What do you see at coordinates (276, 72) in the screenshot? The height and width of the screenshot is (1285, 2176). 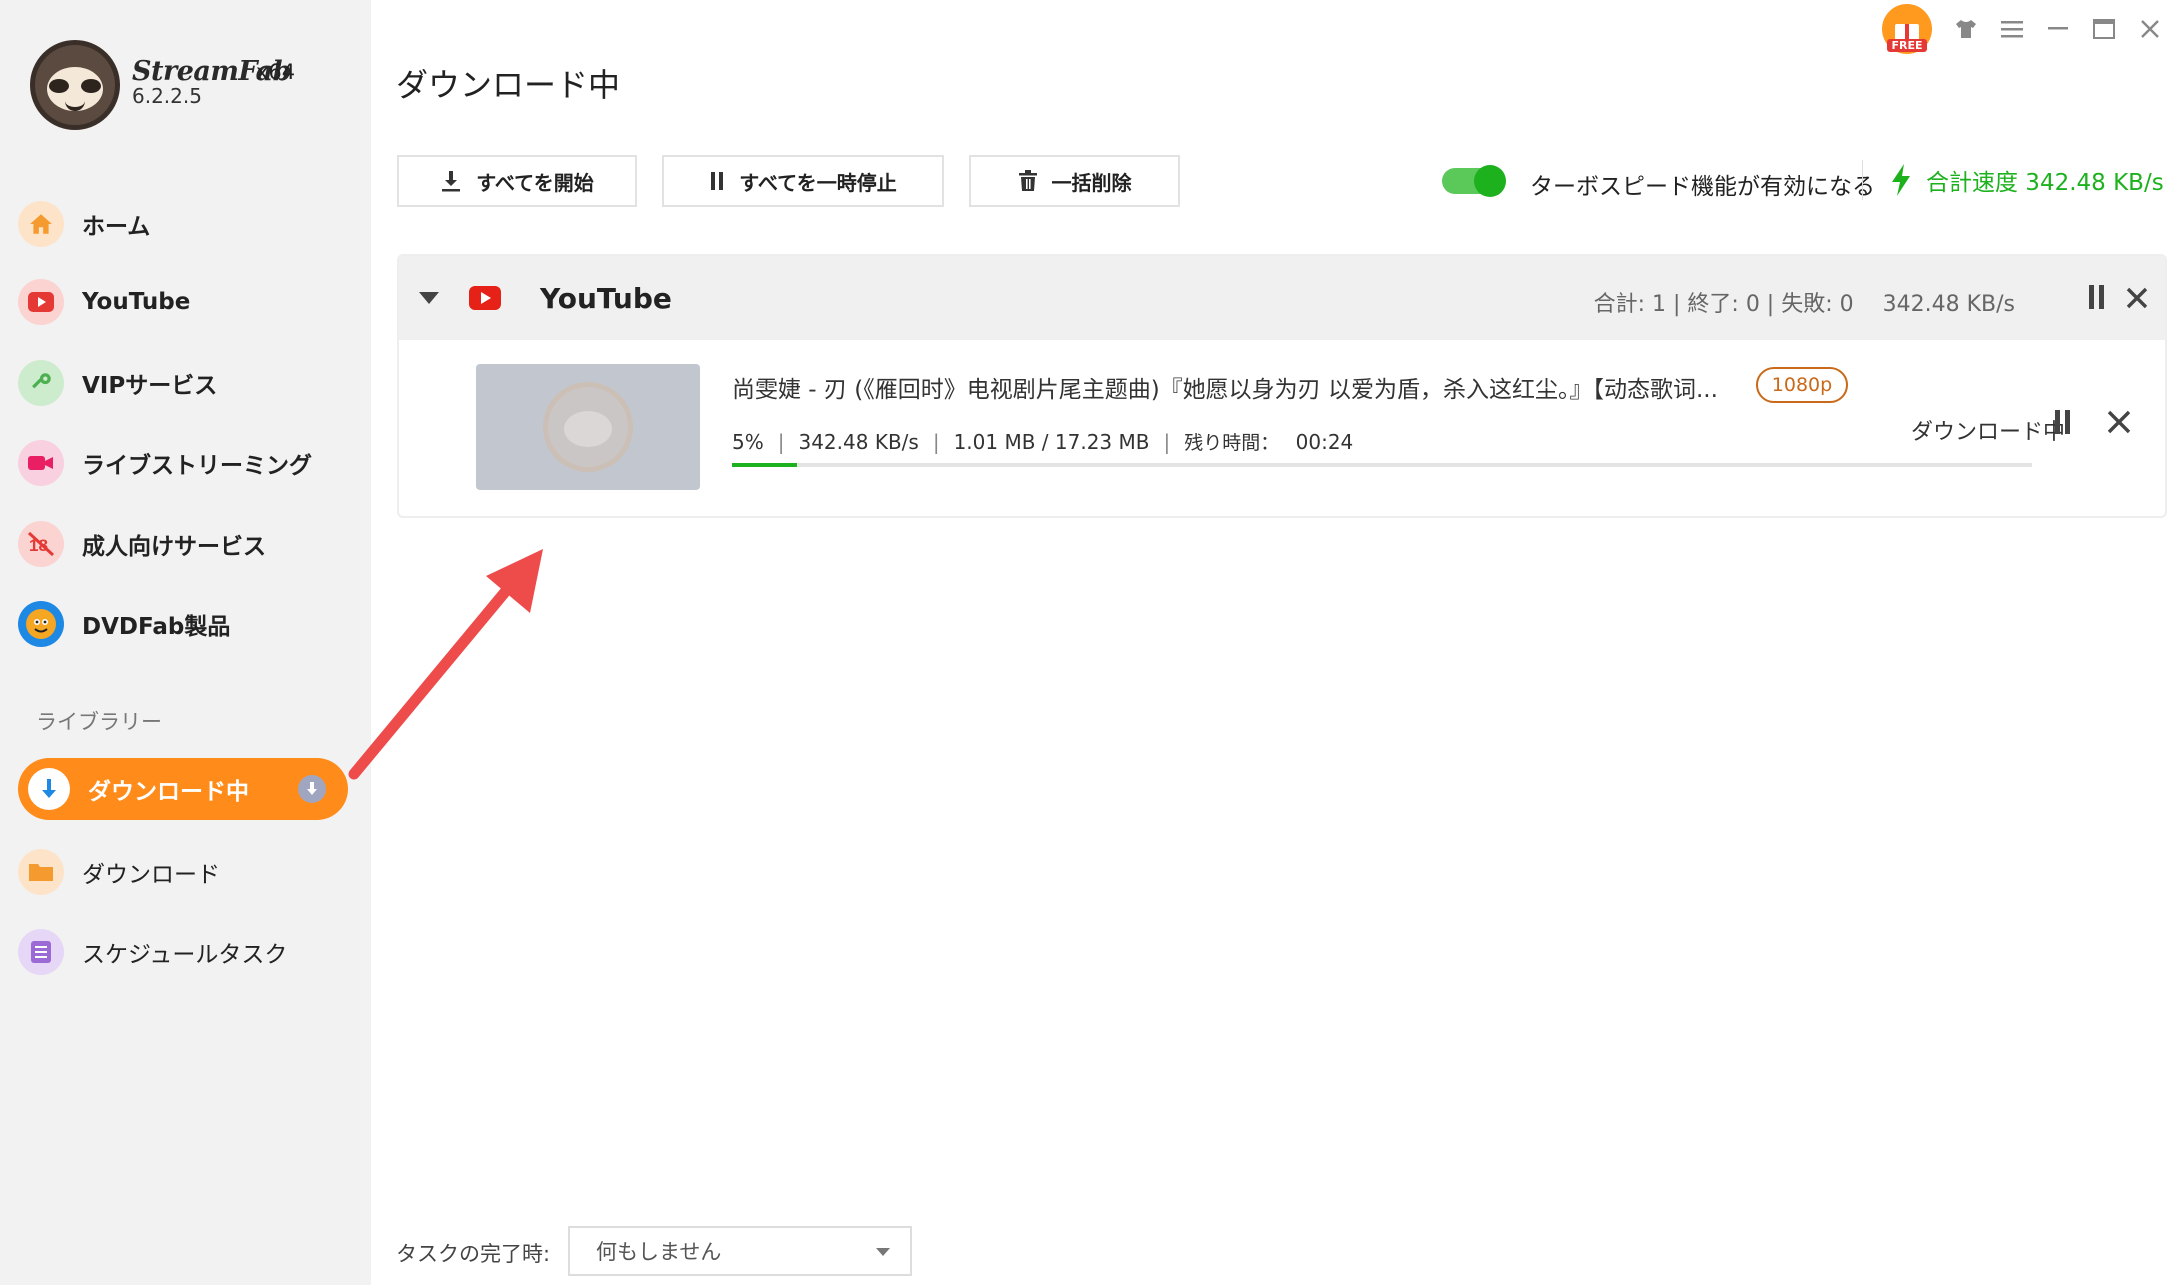 I see `app-arch: x64` at bounding box center [276, 72].